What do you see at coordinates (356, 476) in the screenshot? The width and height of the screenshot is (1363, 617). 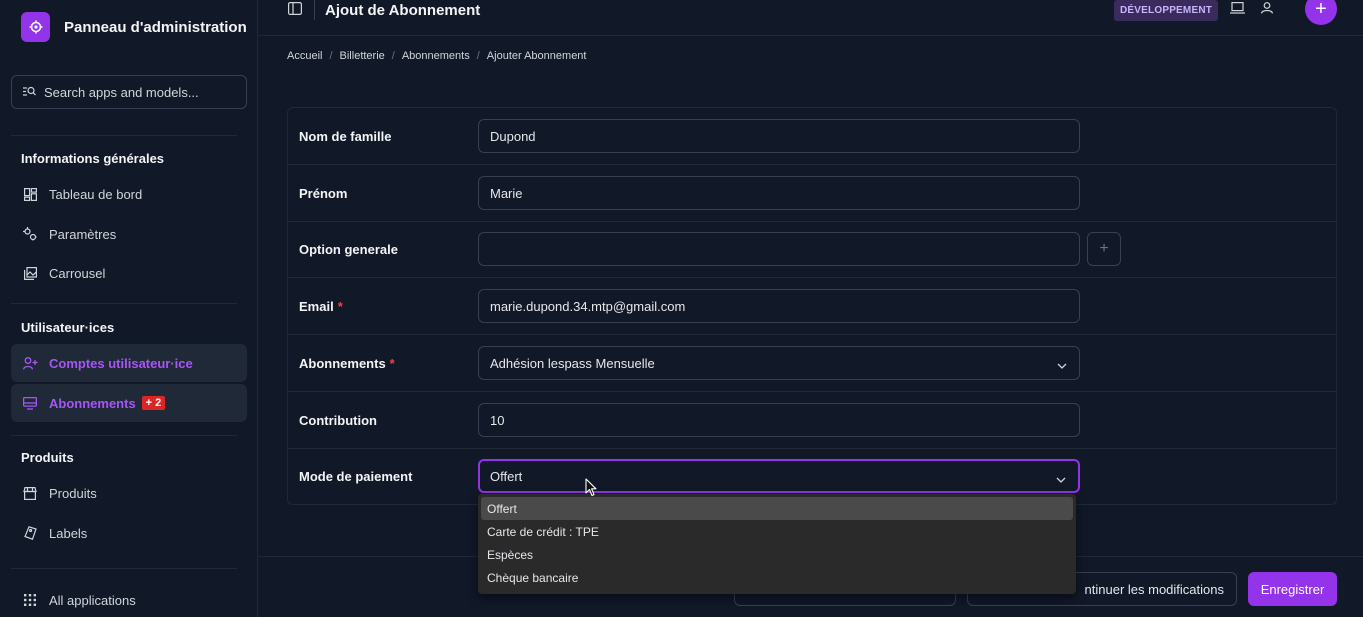 I see `field-label: Mode de paiement` at bounding box center [356, 476].